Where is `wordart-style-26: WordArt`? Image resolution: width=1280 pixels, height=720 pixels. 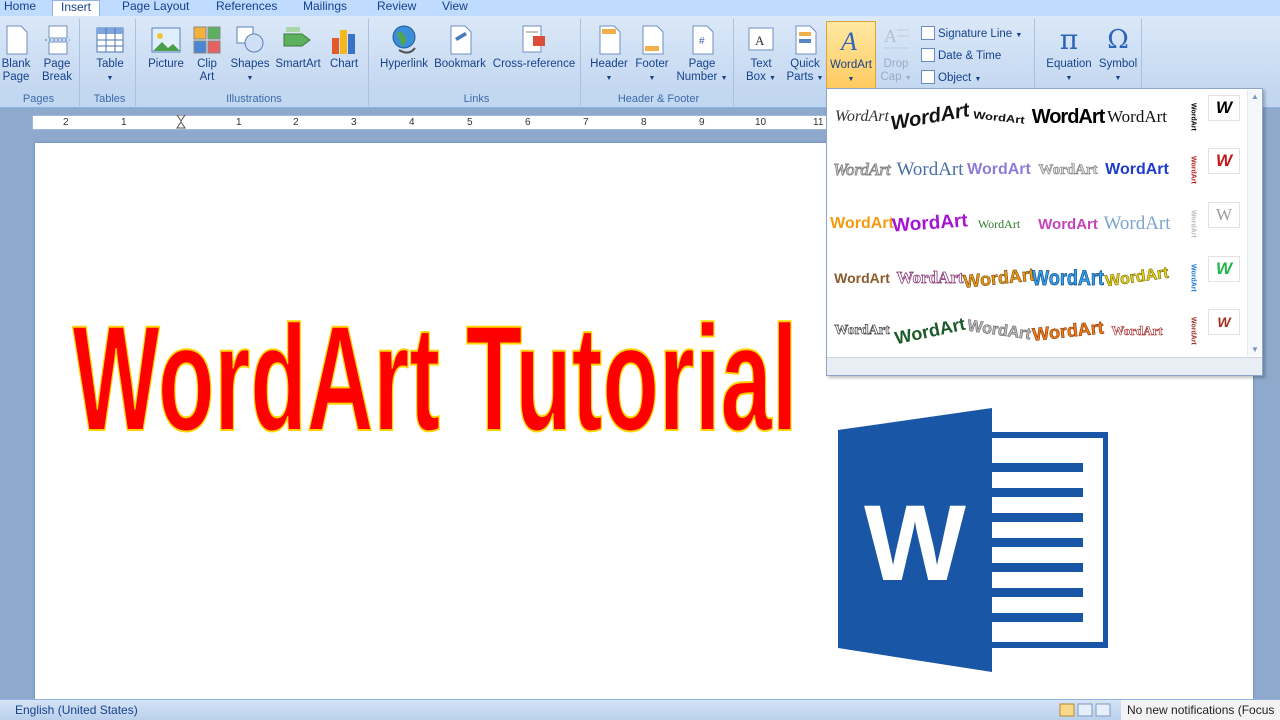
wordart-style-26: WordArt is located at coordinates (1137, 278).